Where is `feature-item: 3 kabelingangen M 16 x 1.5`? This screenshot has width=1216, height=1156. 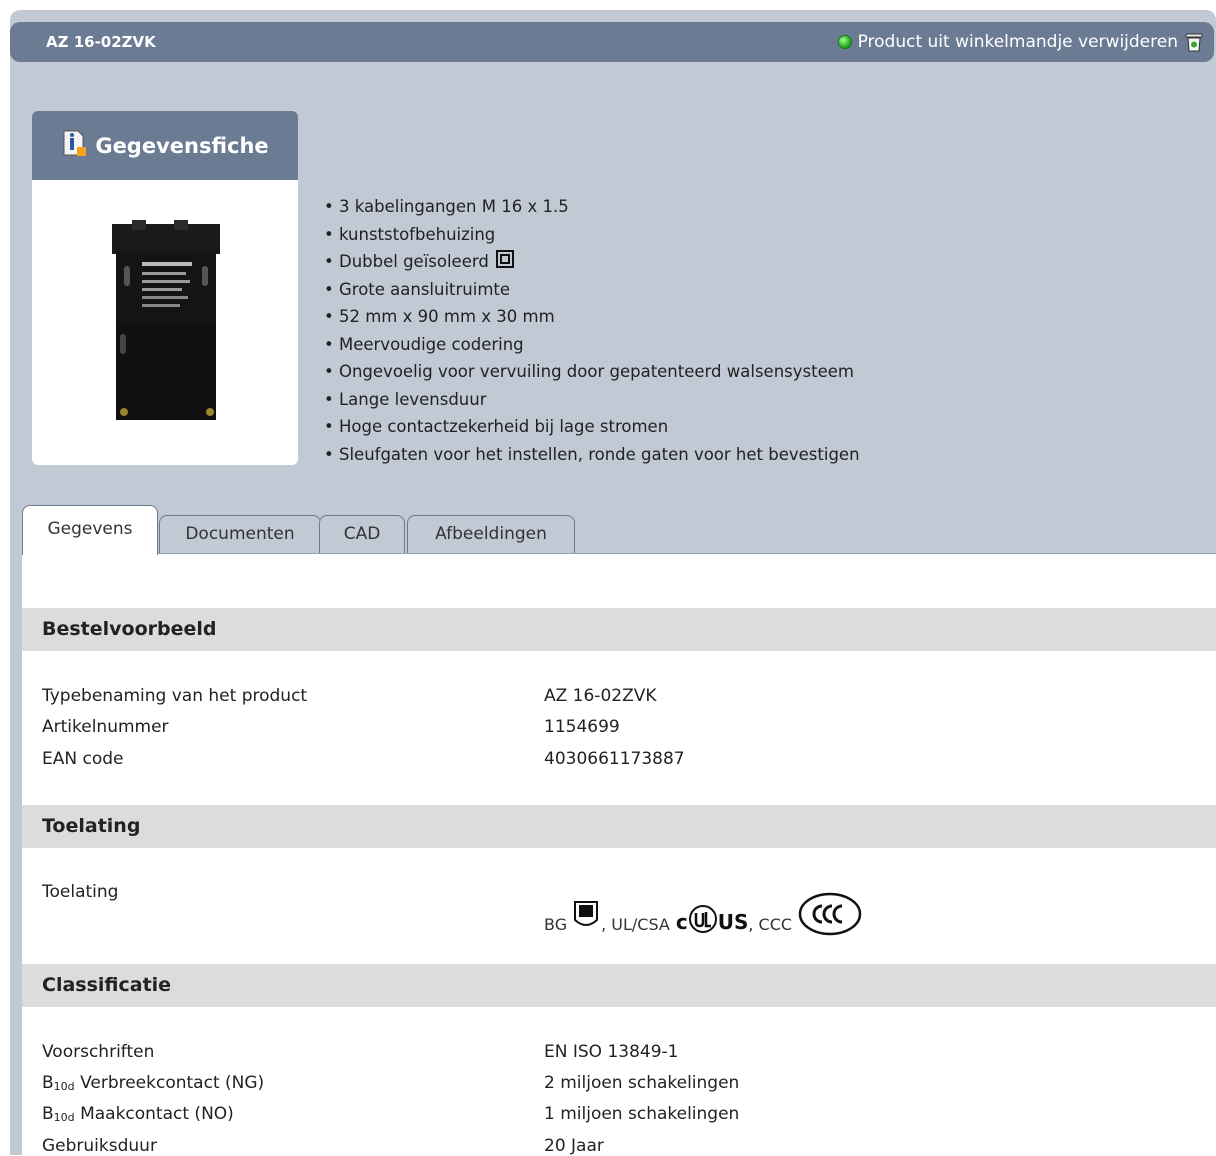
feature-item: 3 kabelingangen M 16 x 1.5 is located at coordinates (592, 207).